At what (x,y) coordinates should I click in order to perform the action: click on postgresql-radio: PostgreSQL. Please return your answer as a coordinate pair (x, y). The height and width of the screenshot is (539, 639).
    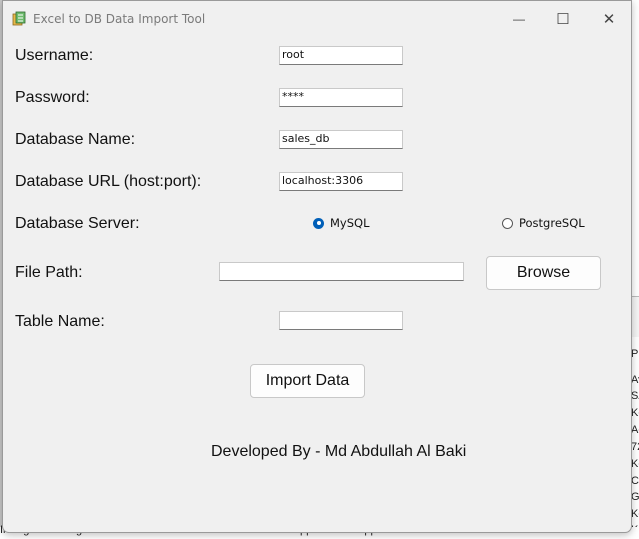
    Looking at the image, I should click on (543, 223).